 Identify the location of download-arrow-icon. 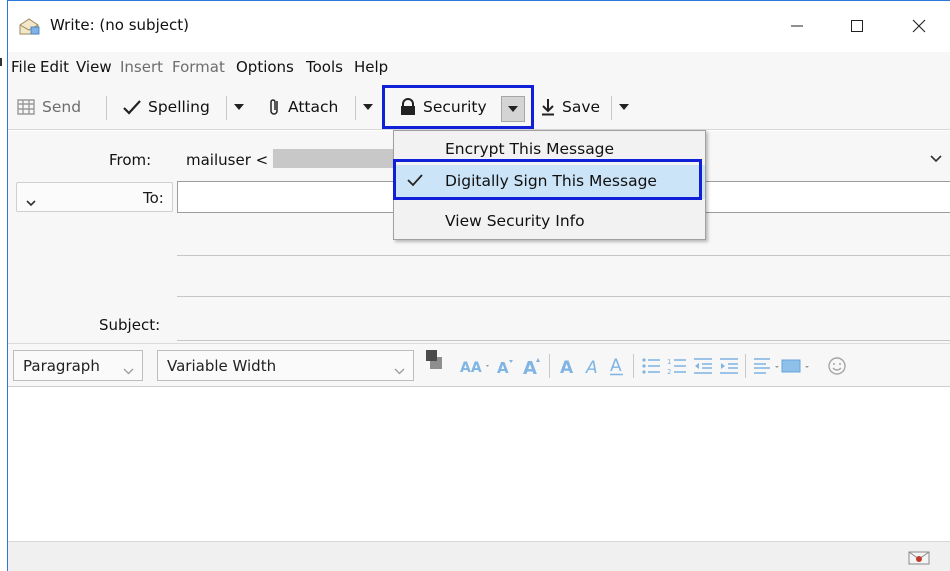
(548, 107).